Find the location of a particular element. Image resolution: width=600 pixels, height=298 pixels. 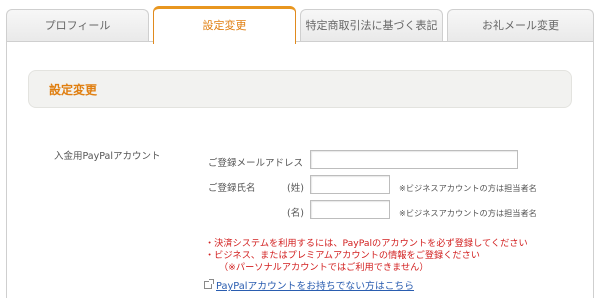

tab-label: プロフィール is located at coordinates (77, 25).